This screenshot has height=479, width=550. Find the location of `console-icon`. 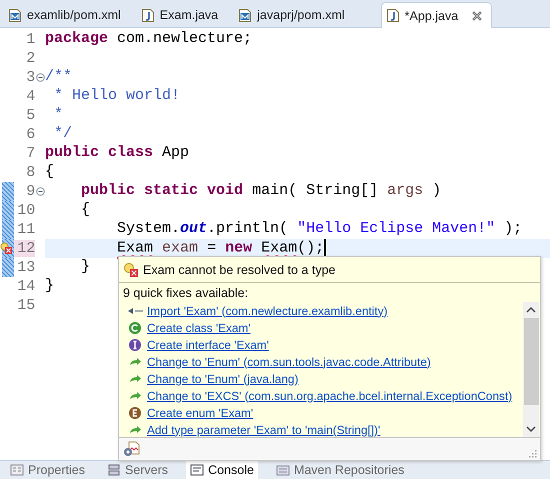

console-icon is located at coordinates (197, 470).